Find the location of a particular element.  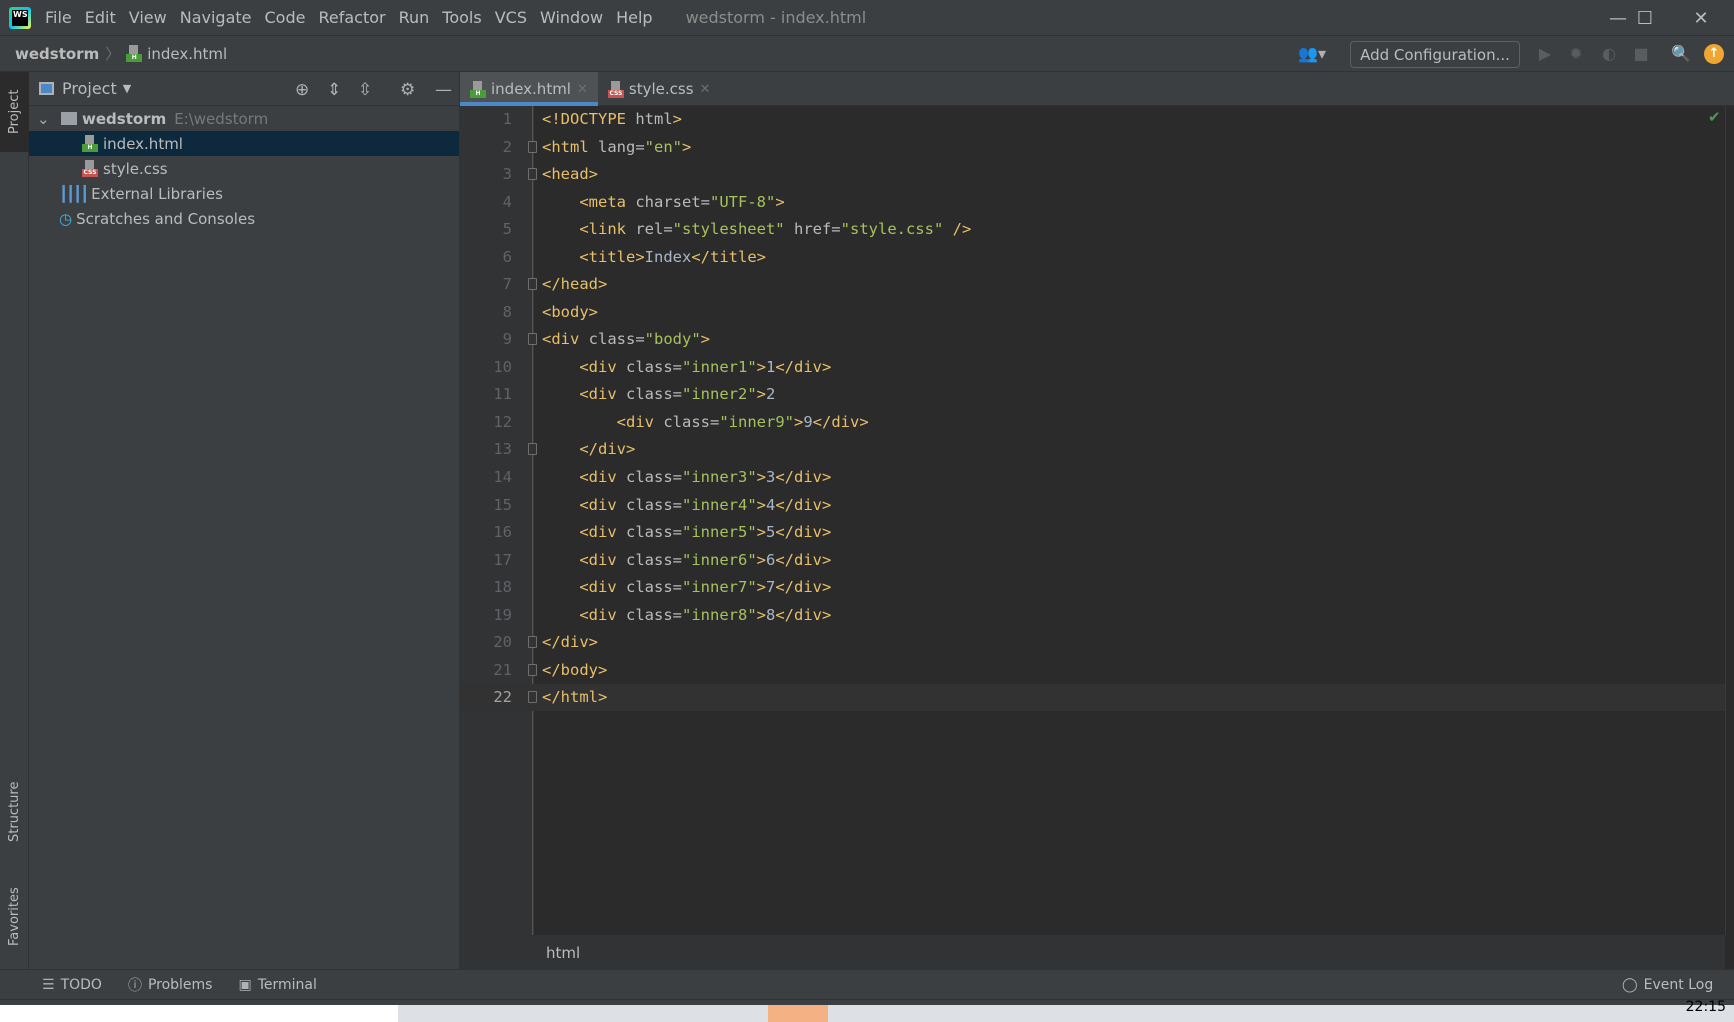

line-number: 22 is located at coordinates (502, 697).